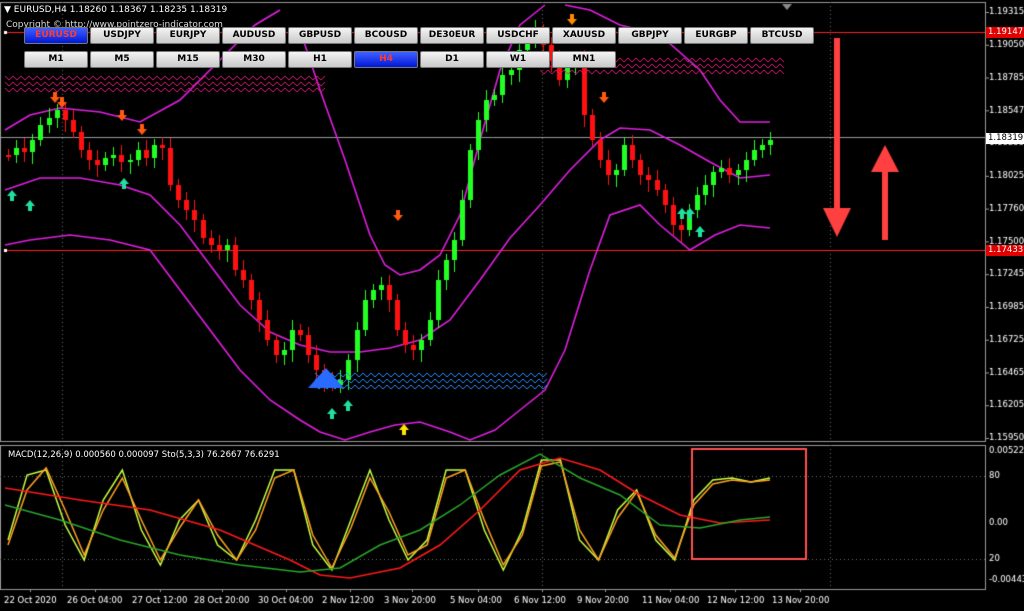 This screenshot has width=1024, height=611. Describe the element at coordinates (1005, 32) in the screenshot. I see `upper-level-price-tag: 1.19147` at that location.